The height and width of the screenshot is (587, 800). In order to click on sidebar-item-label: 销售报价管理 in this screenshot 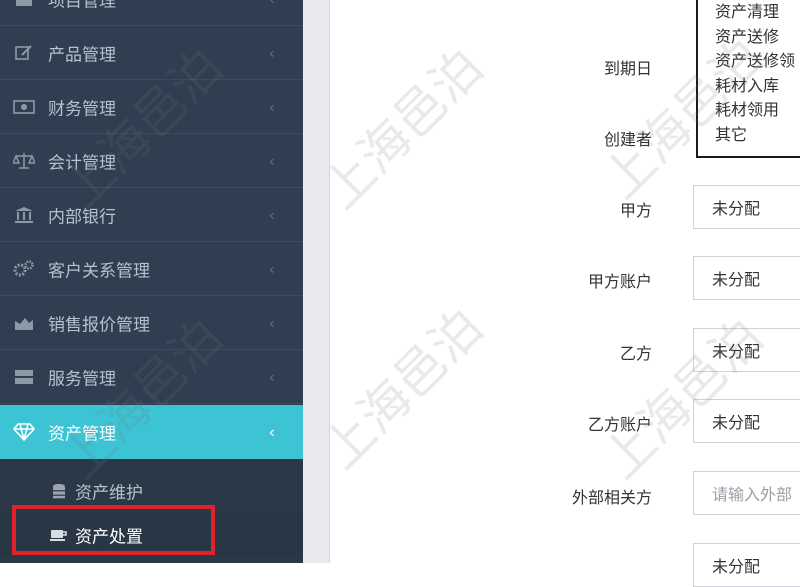, I will do `click(99, 325)`.